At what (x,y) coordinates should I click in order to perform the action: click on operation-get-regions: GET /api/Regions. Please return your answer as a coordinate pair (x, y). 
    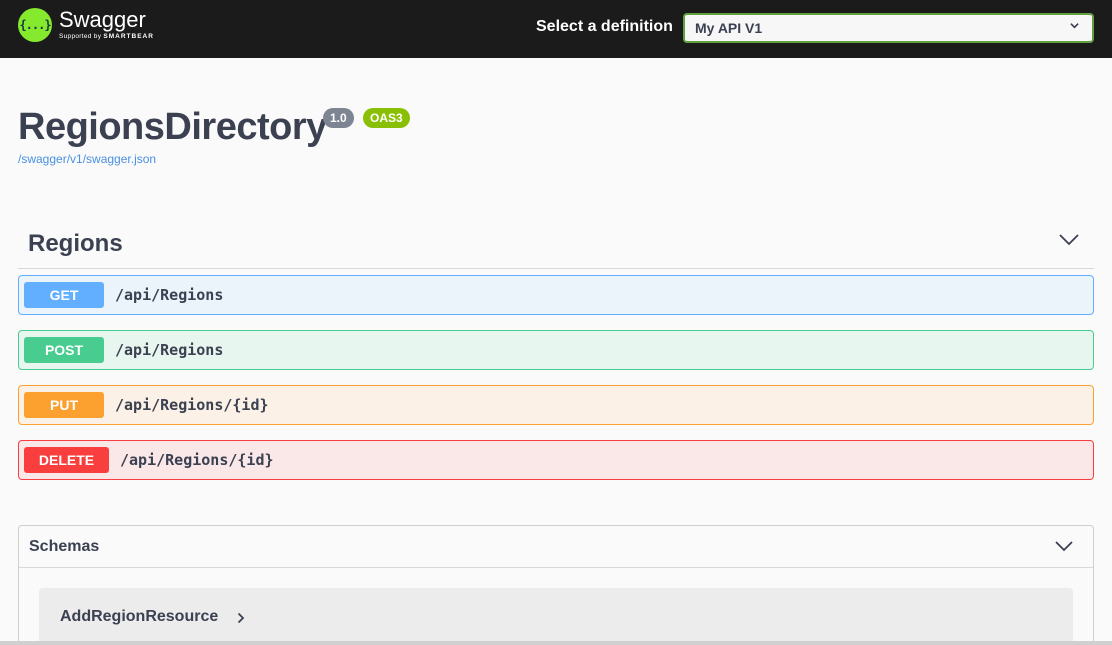
    Looking at the image, I should click on (556, 295).